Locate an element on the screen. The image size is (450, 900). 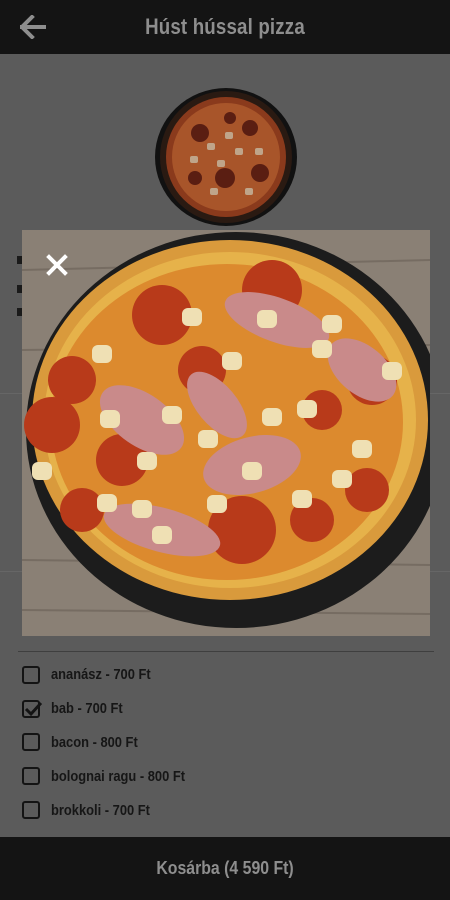
option-label: brokkoli - 700 Ft is located at coordinates (100, 810).